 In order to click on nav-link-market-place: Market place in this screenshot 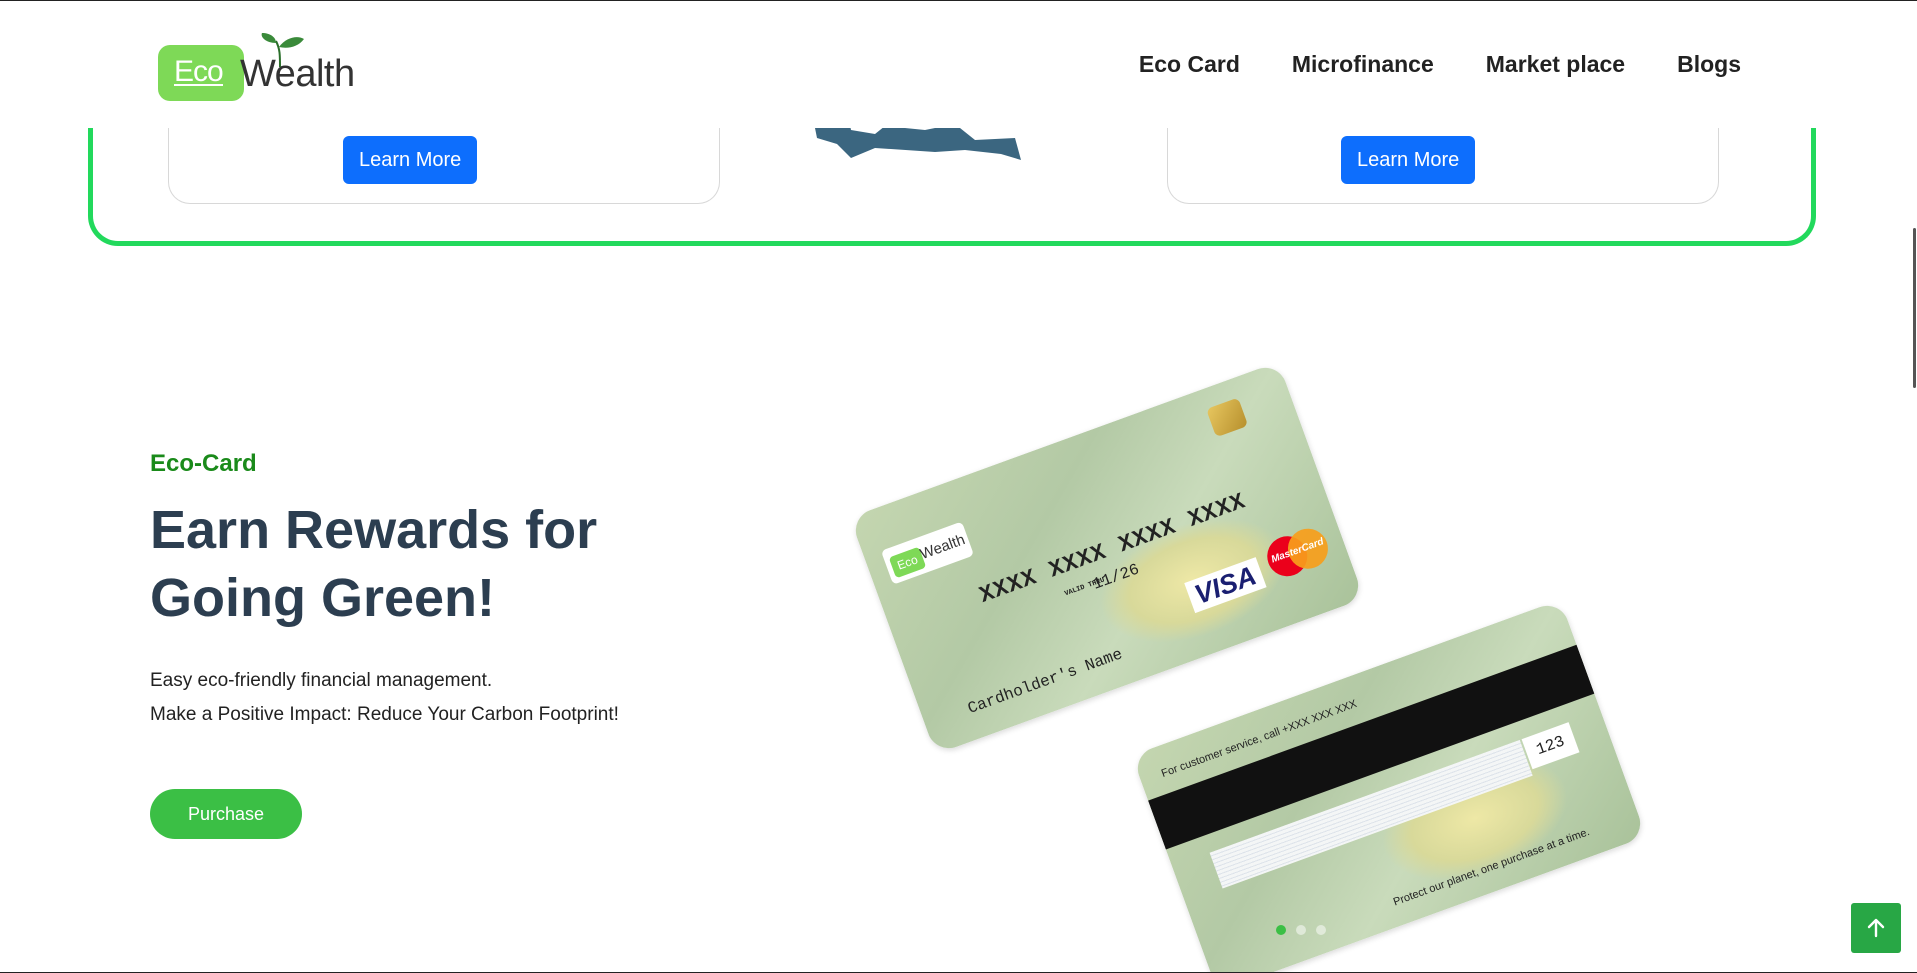, I will do `click(1555, 64)`.